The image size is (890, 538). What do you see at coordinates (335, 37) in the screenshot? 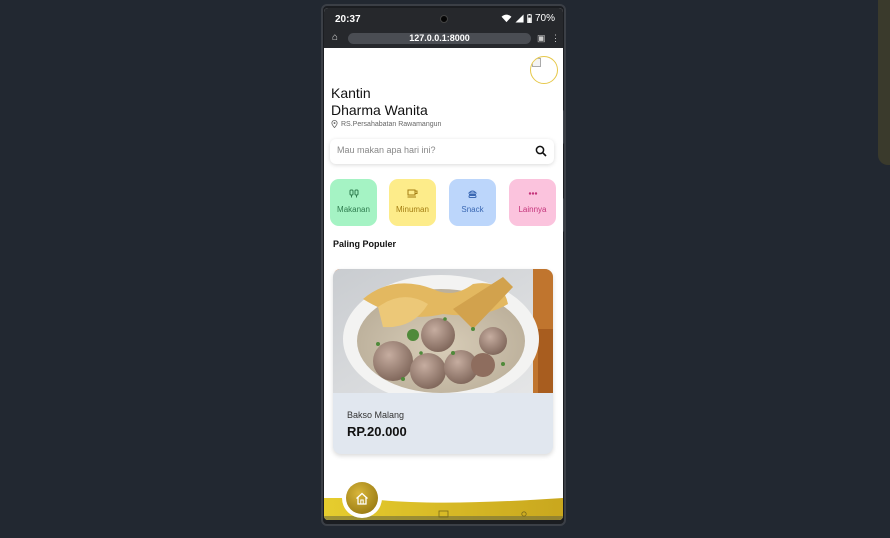
I see `browser-home-icon: ⌂` at bounding box center [335, 37].